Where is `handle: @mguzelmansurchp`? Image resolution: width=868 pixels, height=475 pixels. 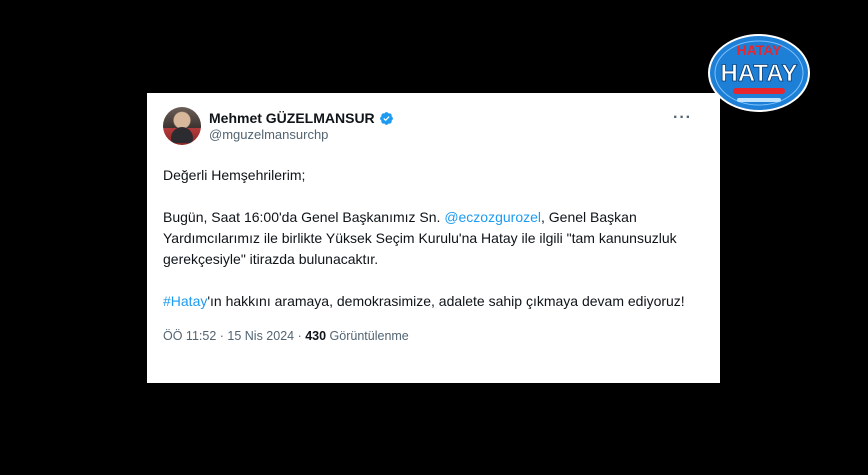 handle: @mguzelmansurchp is located at coordinates (301, 134).